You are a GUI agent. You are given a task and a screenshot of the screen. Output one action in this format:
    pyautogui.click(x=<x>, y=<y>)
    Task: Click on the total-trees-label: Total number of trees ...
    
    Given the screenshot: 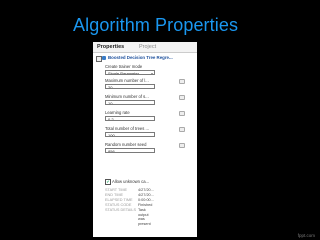 What is the action you would take?
    pyautogui.click(x=127, y=128)
    